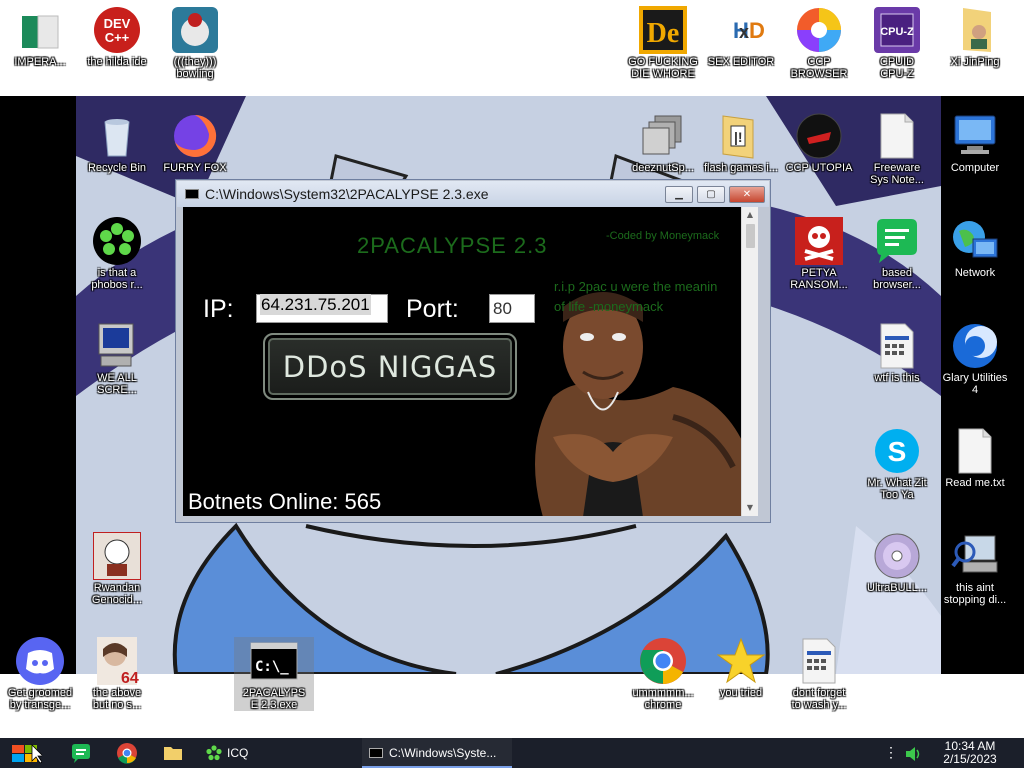  I want to click on svg-text: D, so click(757, 30).